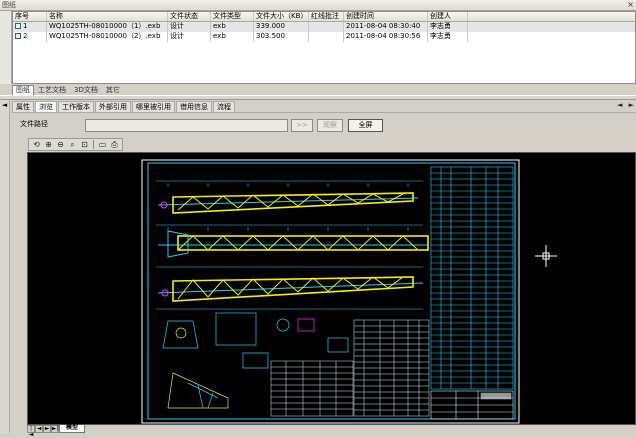 The image size is (636, 438). Describe the element at coordinates (194, 106) in the screenshot. I see `tab-borrow-info: 借用信息` at that location.